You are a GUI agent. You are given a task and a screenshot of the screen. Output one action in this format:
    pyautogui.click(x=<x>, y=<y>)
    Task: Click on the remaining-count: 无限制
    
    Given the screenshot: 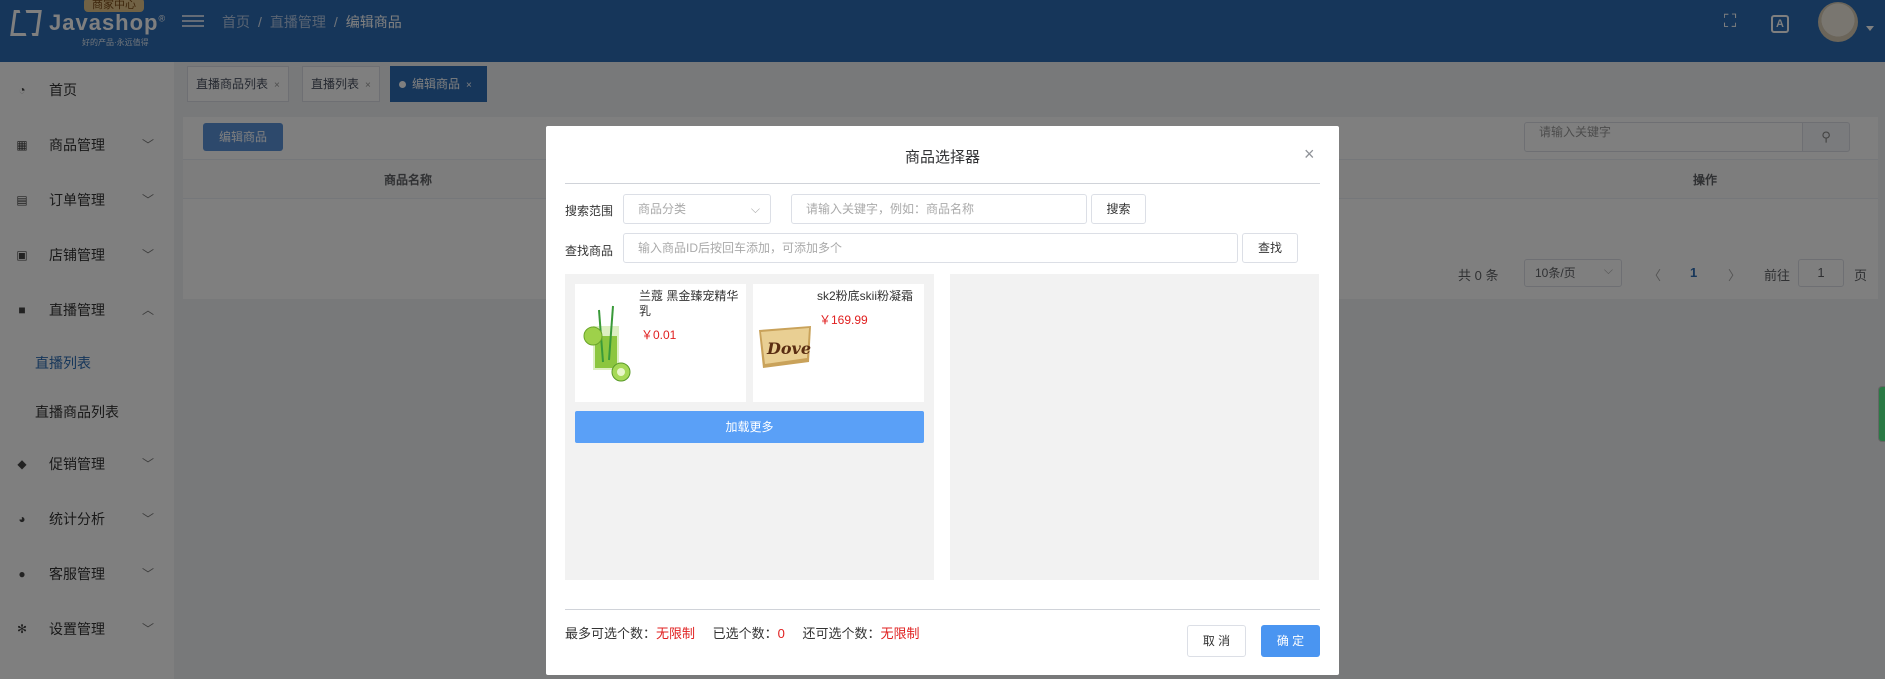 What is the action you would take?
    pyautogui.click(x=900, y=633)
    